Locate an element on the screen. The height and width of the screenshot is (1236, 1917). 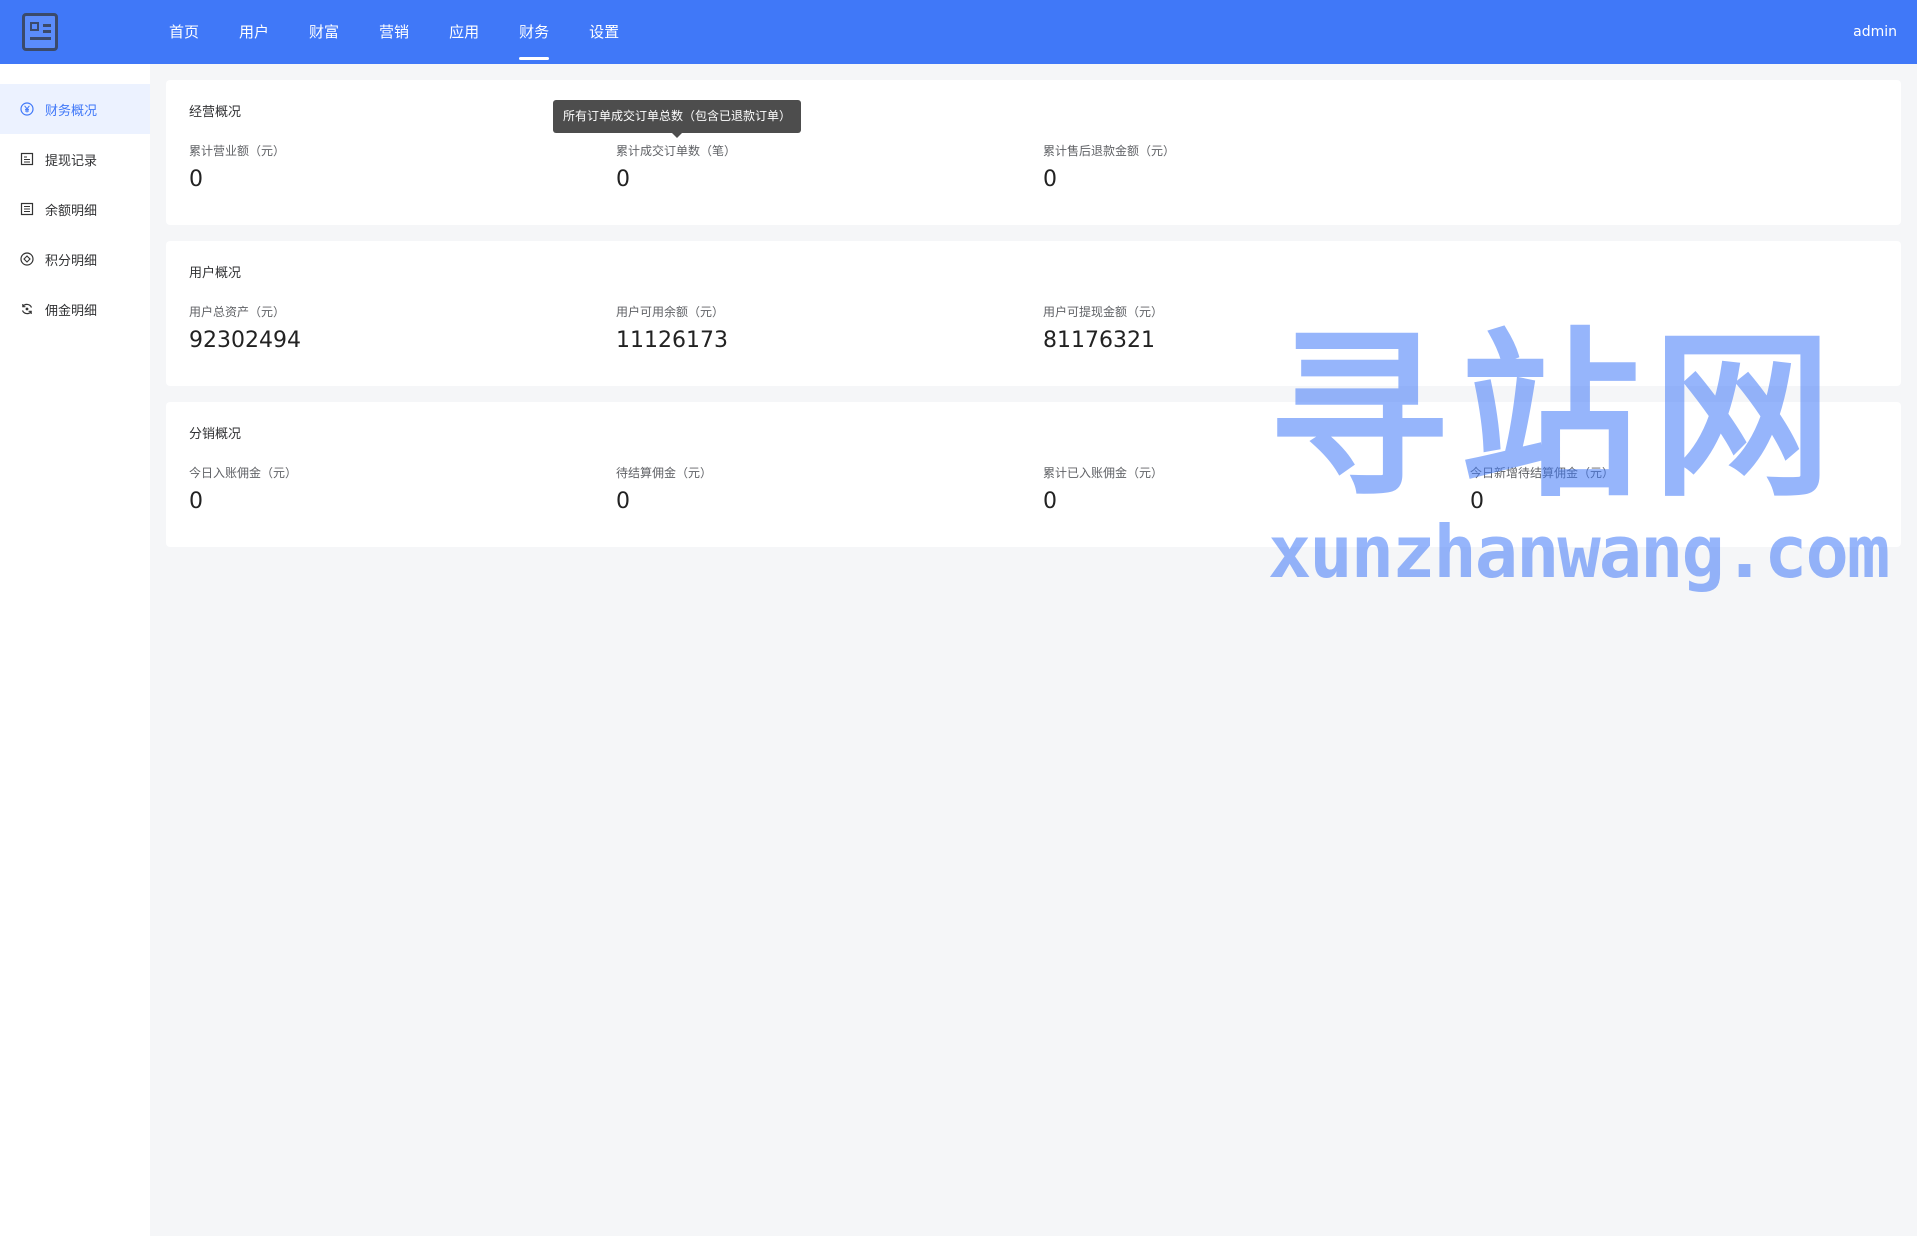
stat-user-withdrawable: 用户可提现金额（元） 81176321 is located at coordinates (1103, 329).